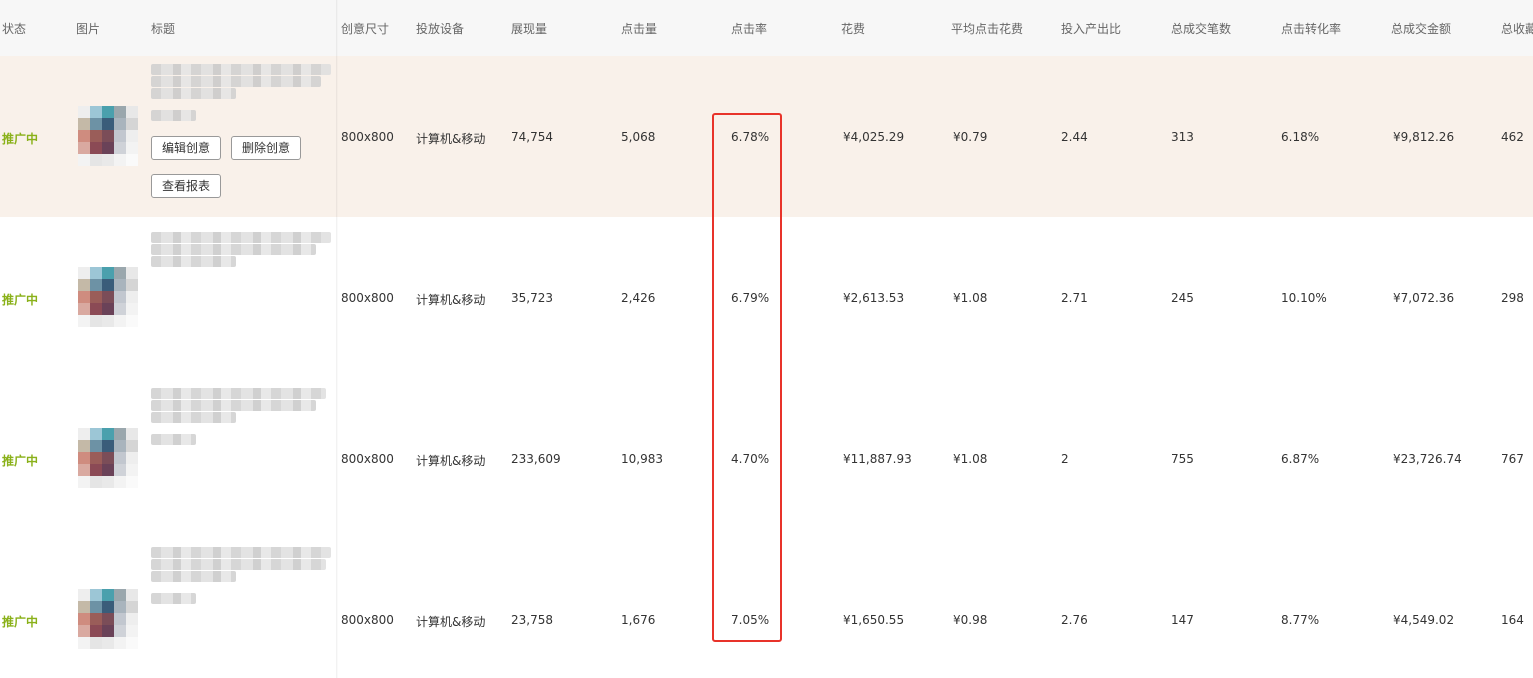  Describe the element at coordinates (1424, 620) in the screenshot. I see `gmv-value: ¥4,549.02` at that location.